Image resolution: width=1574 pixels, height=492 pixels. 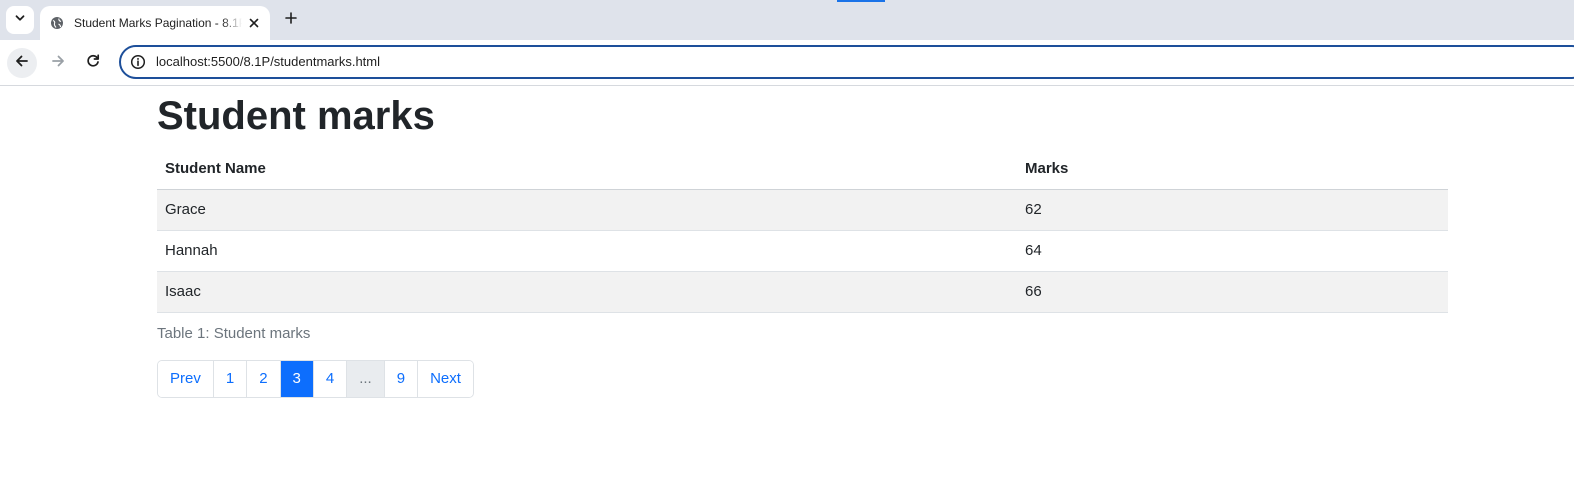 I want to click on table-header-row: Student Name Marks, so click(x=802, y=169).